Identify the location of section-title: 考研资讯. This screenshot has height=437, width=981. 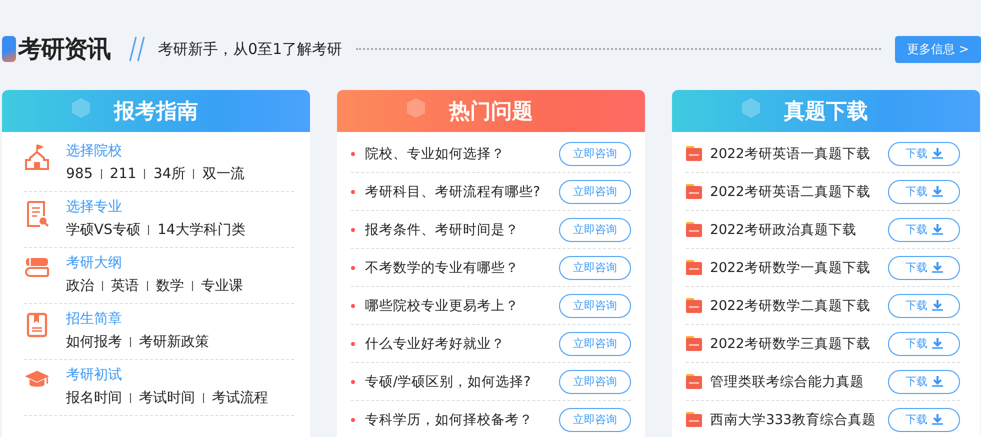
(64, 49).